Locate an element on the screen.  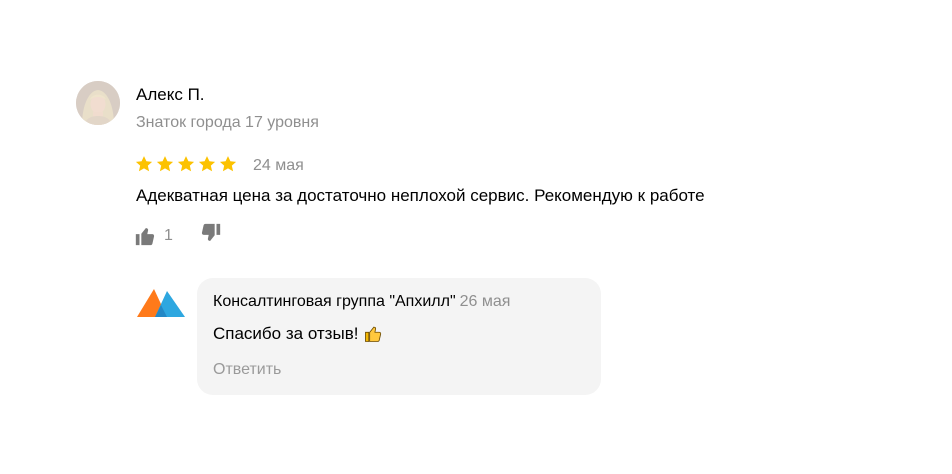
reply-header: Консалтинговая группа "Апхилл" 26 мая is located at coordinates (361, 302).